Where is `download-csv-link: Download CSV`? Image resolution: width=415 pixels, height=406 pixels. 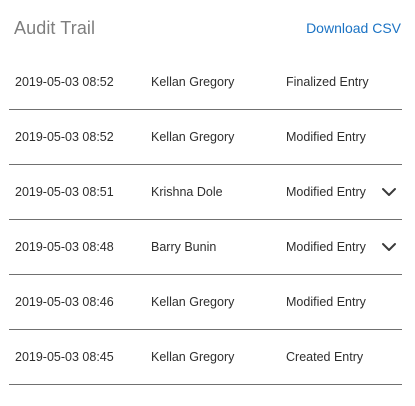 download-csv-link: Download CSV is located at coordinates (353, 28).